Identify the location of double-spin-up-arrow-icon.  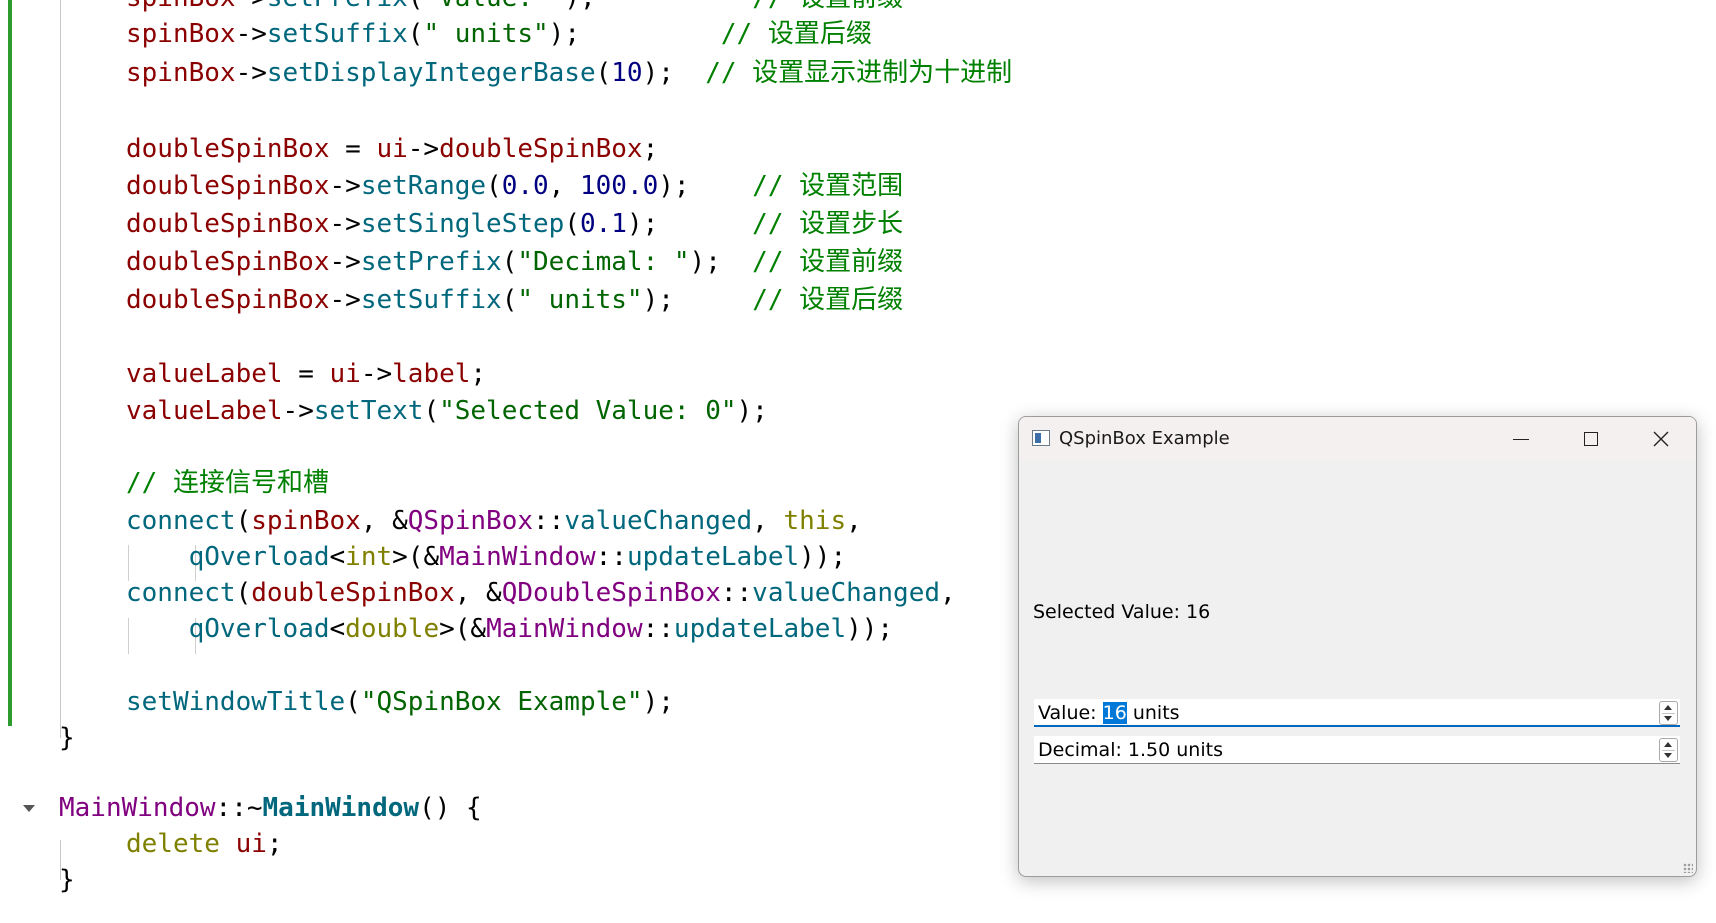
(1668, 744).